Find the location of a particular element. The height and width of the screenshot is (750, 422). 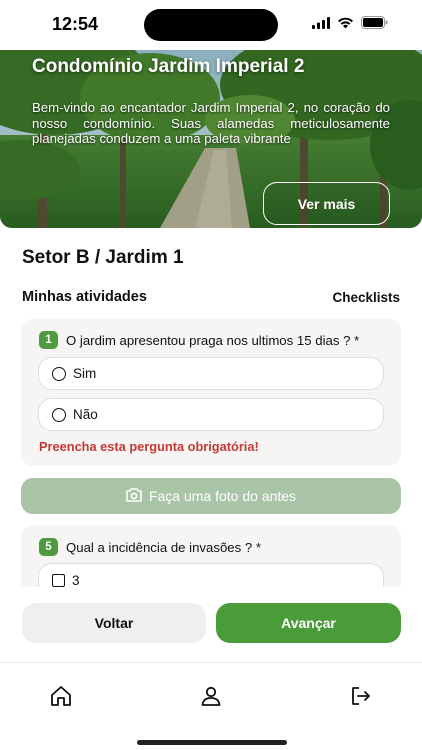

take-before-photo-button: Faça uma foto do antes is located at coordinates (211, 496).